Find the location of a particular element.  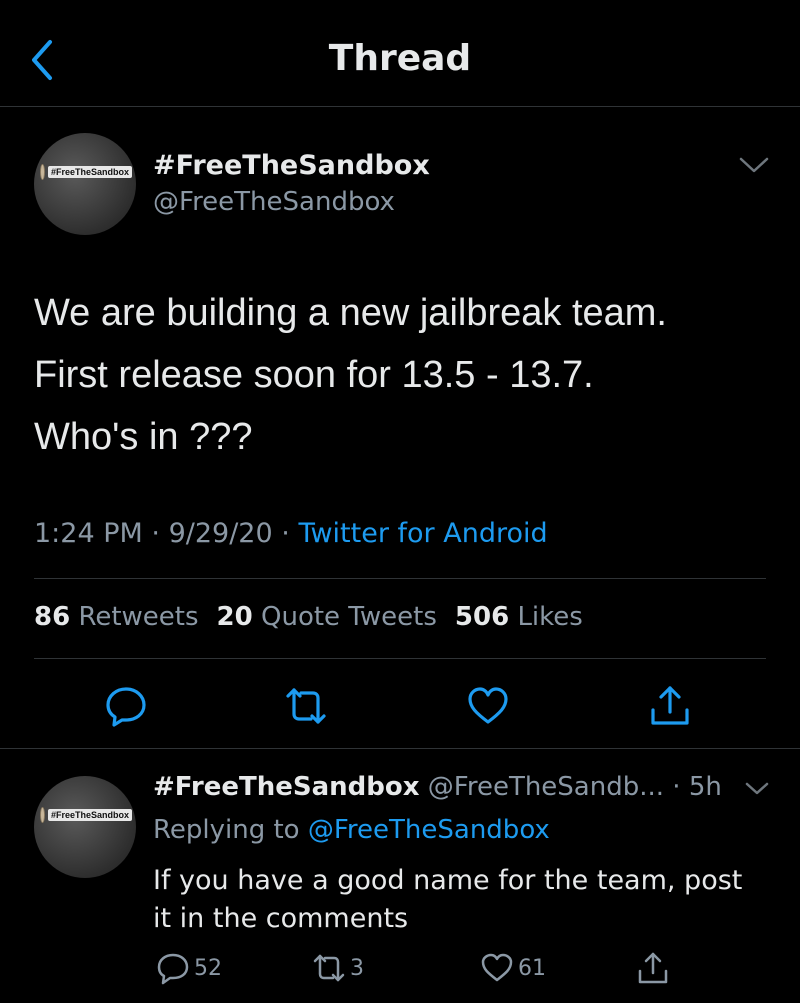

likes-stat: 506 Likes is located at coordinates (519, 617).